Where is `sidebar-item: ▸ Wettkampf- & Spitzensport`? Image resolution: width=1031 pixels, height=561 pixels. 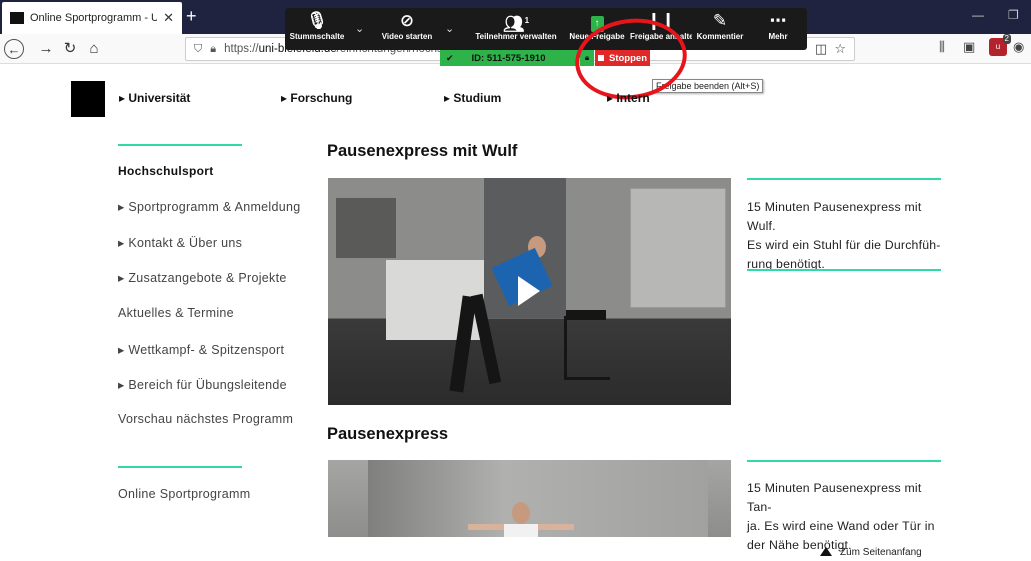
sidebar-item: ▸ Wettkampf- & Spitzensport is located at coordinates (201, 349).